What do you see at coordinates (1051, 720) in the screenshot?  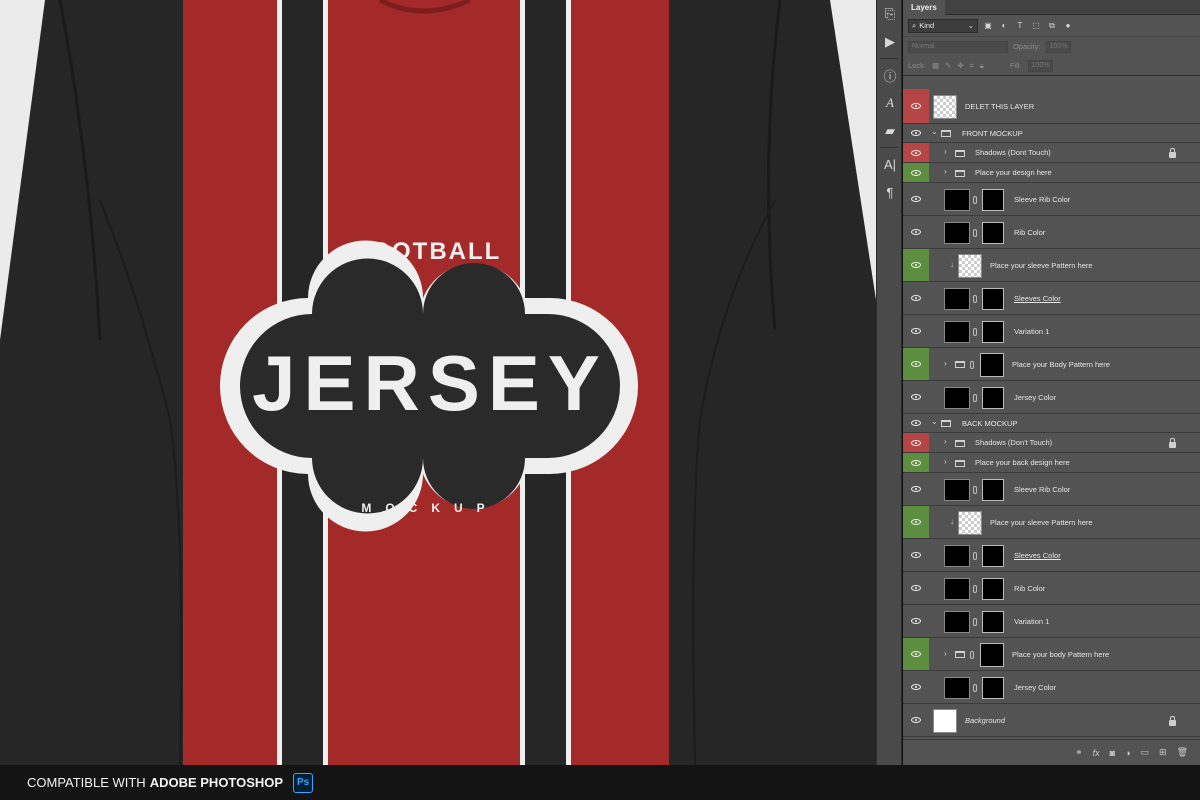 I see `layer-row: Background` at bounding box center [1051, 720].